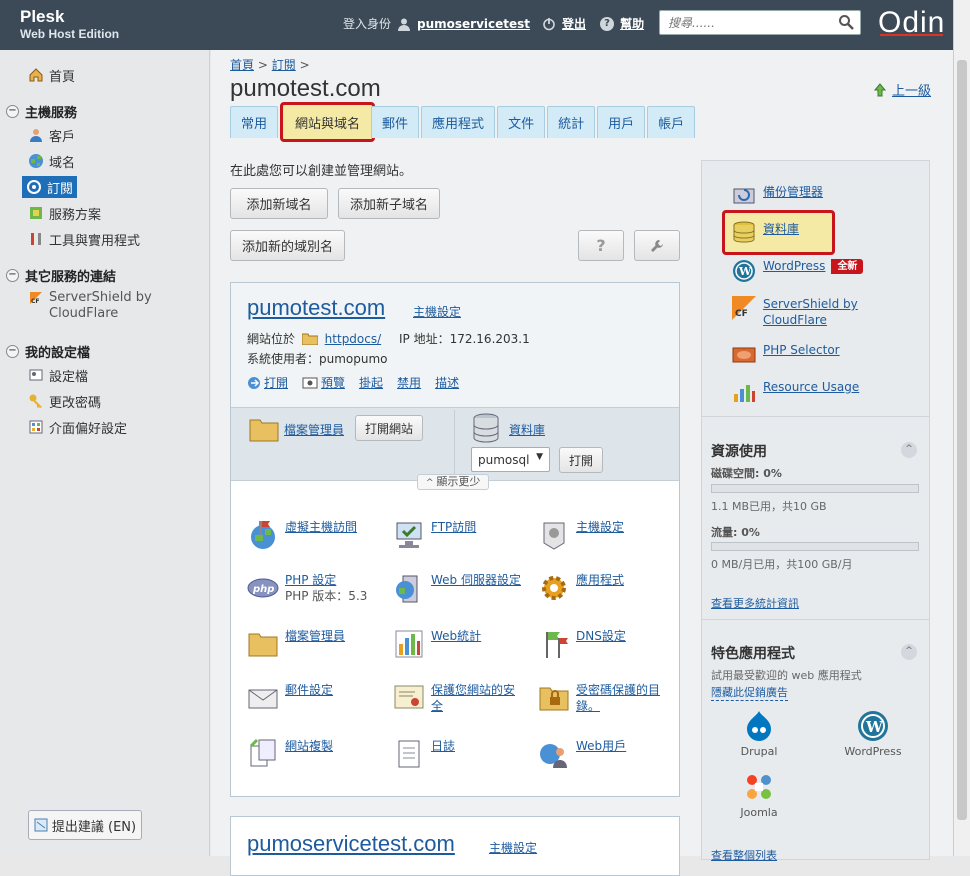 This screenshot has height=876, width=970. What do you see at coordinates (463, 644) in the screenshot?
I see `web-stats-item: Web統計` at bounding box center [463, 644].